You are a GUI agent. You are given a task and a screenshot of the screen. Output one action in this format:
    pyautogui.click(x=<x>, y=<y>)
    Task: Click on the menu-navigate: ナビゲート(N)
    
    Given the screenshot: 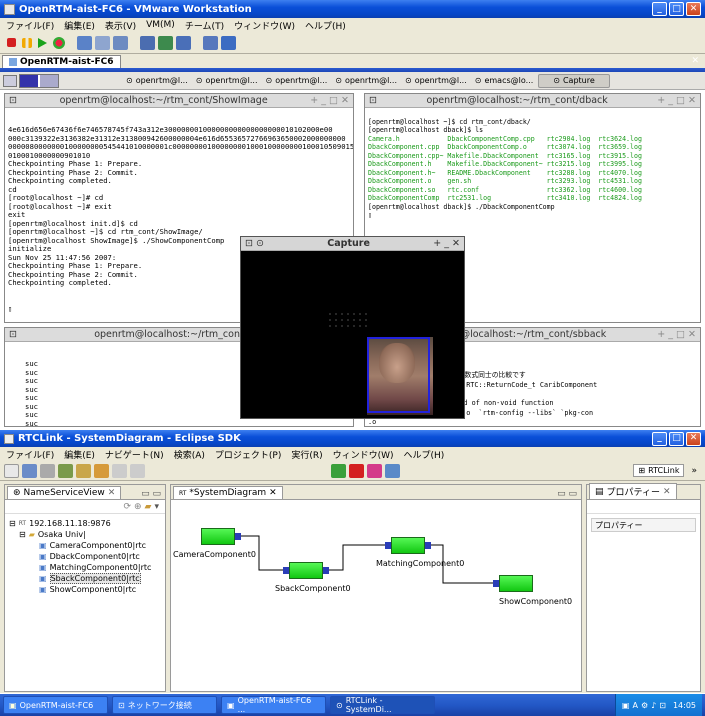 What is the action you would take?
    pyautogui.click(x=134, y=454)
    